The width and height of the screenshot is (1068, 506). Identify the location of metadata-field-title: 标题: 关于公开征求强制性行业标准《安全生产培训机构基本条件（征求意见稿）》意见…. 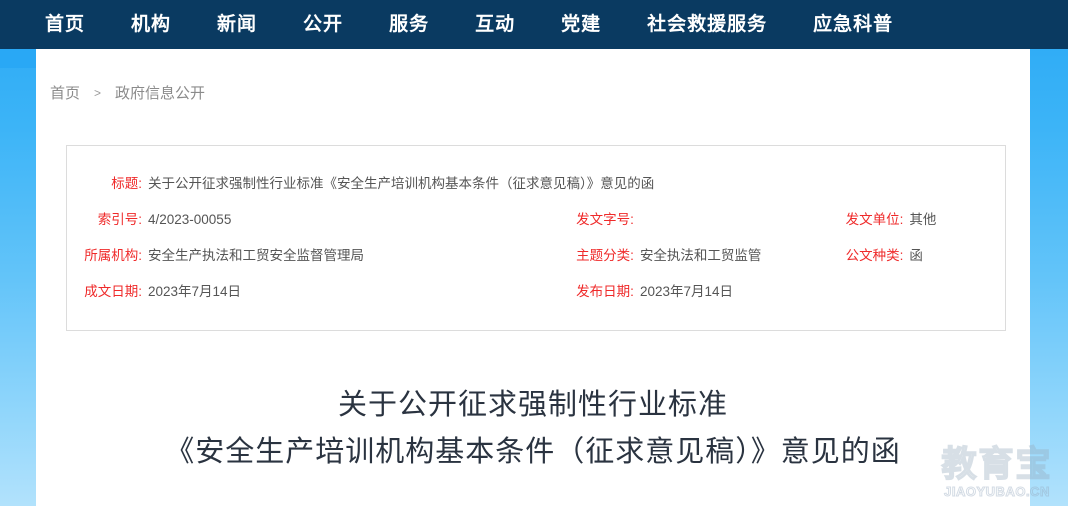
(536, 182).